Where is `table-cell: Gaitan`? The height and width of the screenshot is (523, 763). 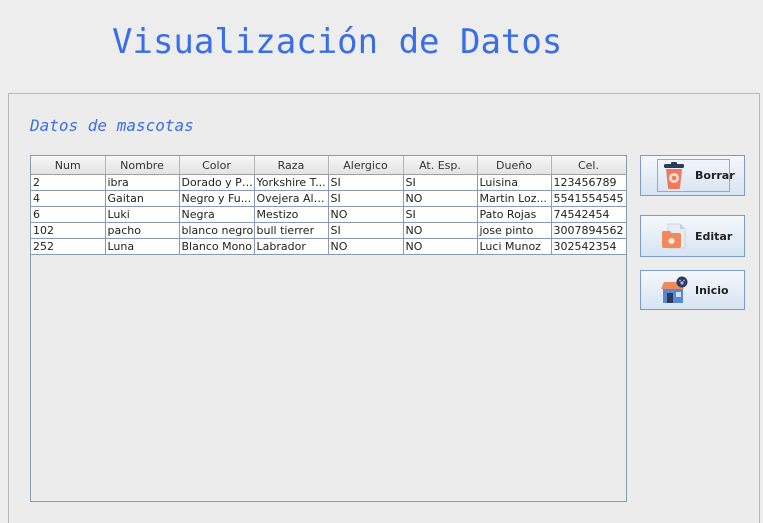 table-cell: Gaitan is located at coordinates (142, 198).